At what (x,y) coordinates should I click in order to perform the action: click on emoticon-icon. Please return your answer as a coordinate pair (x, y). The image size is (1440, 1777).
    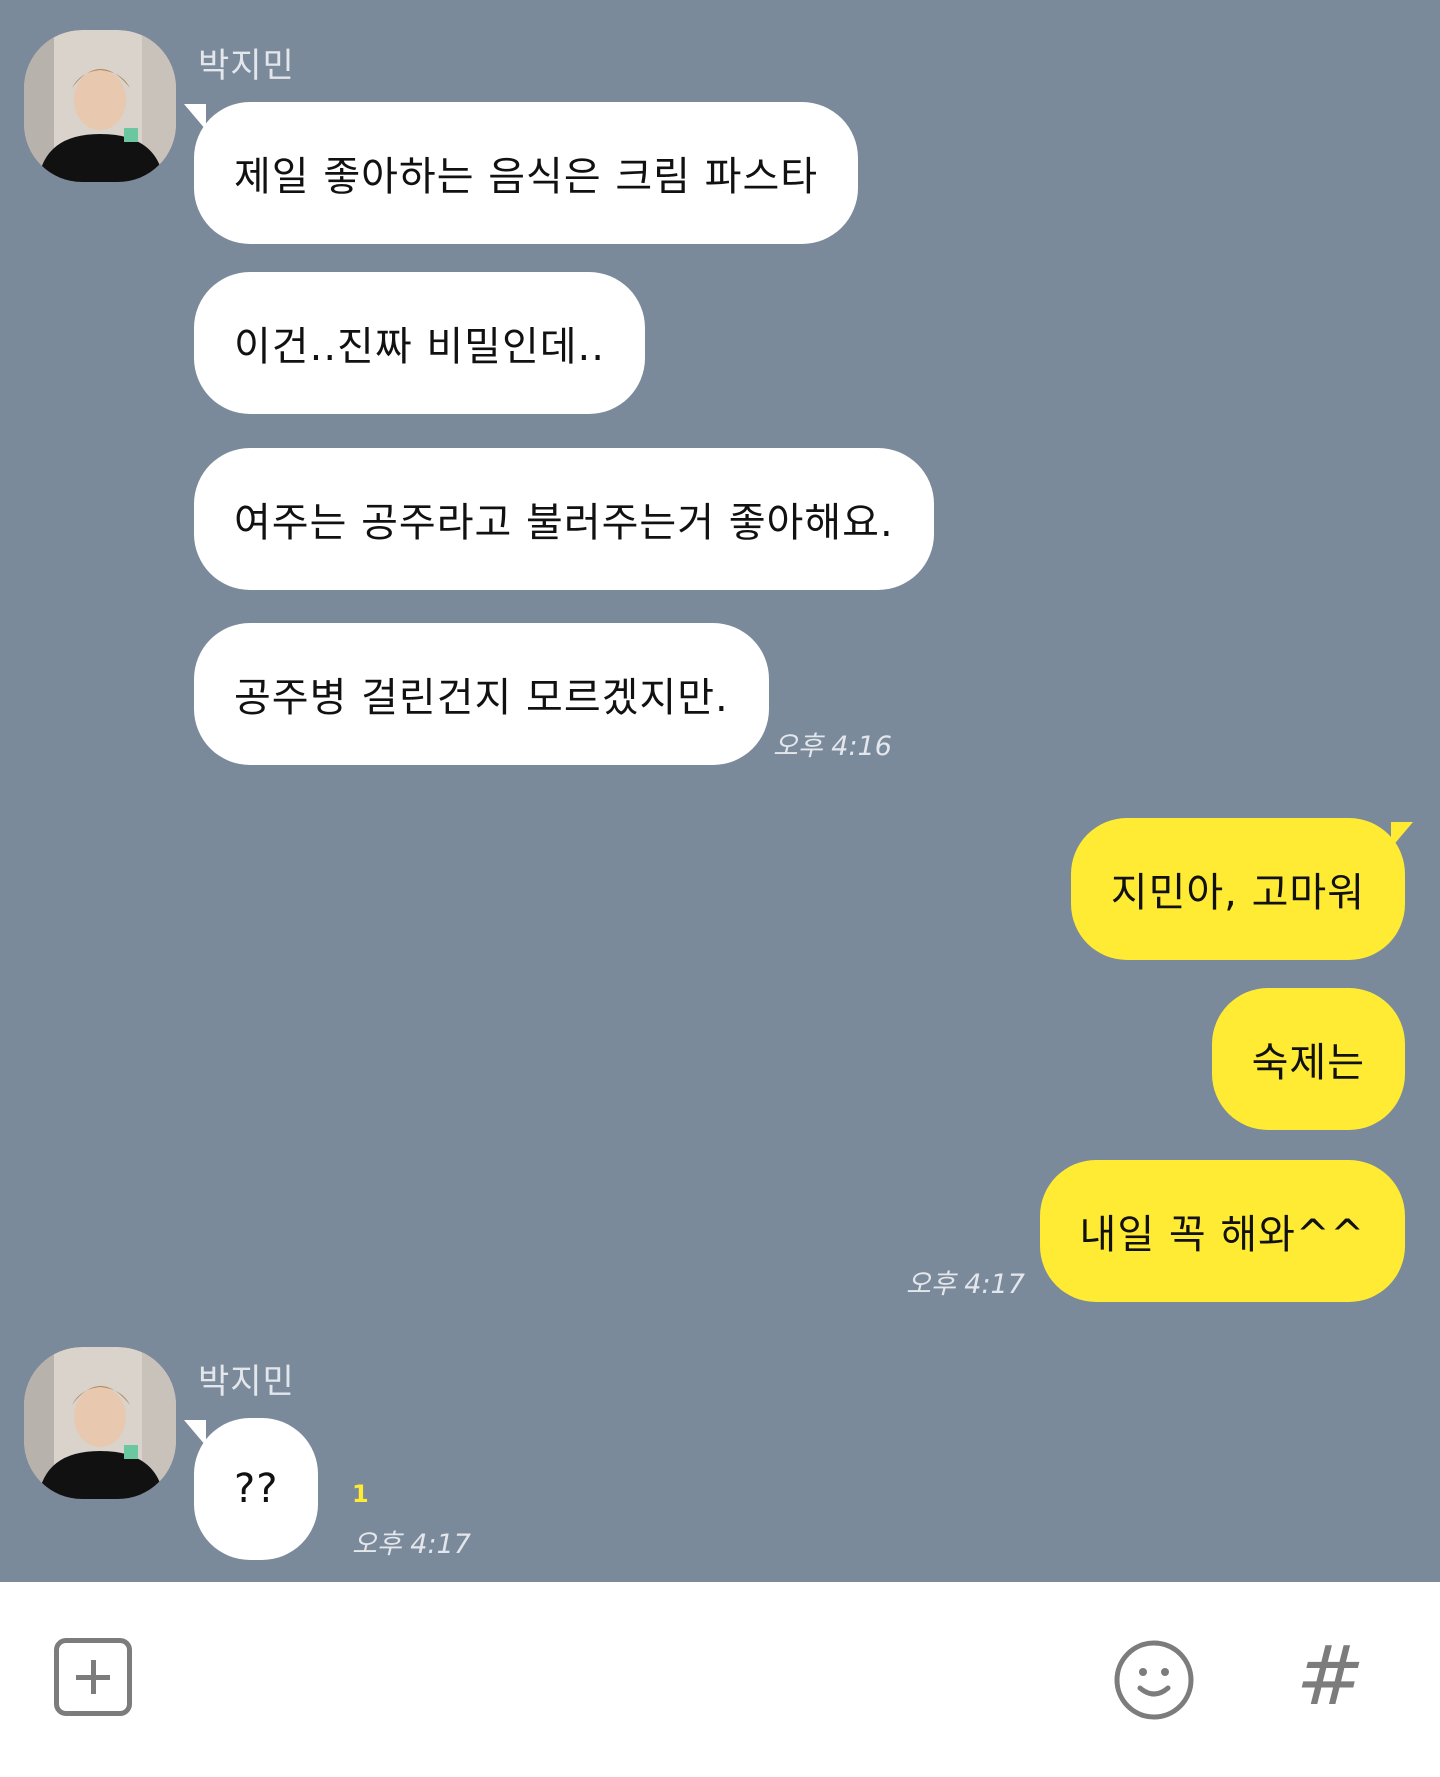
    Looking at the image, I should click on (1154, 1680).